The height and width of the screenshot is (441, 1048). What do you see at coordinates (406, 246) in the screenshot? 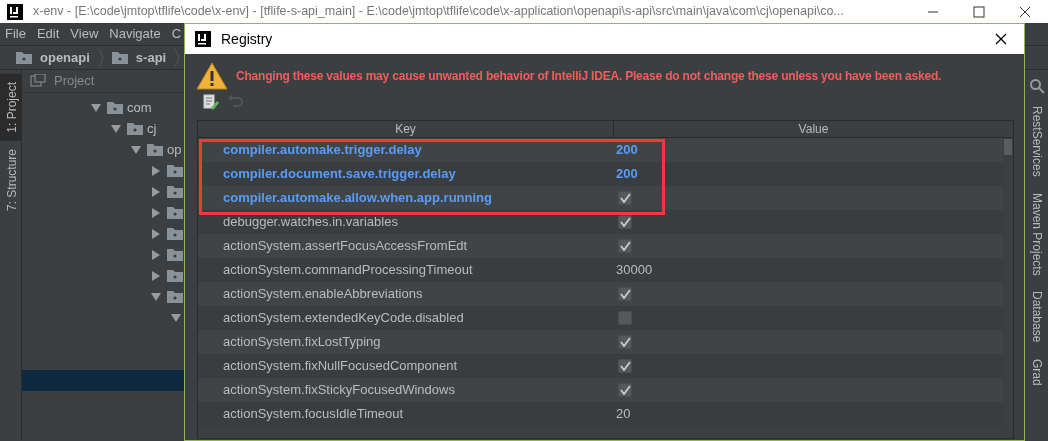
I see `registry-key: actionSystem.assertFocusAccessFromEdt` at bounding box center [406, 246].